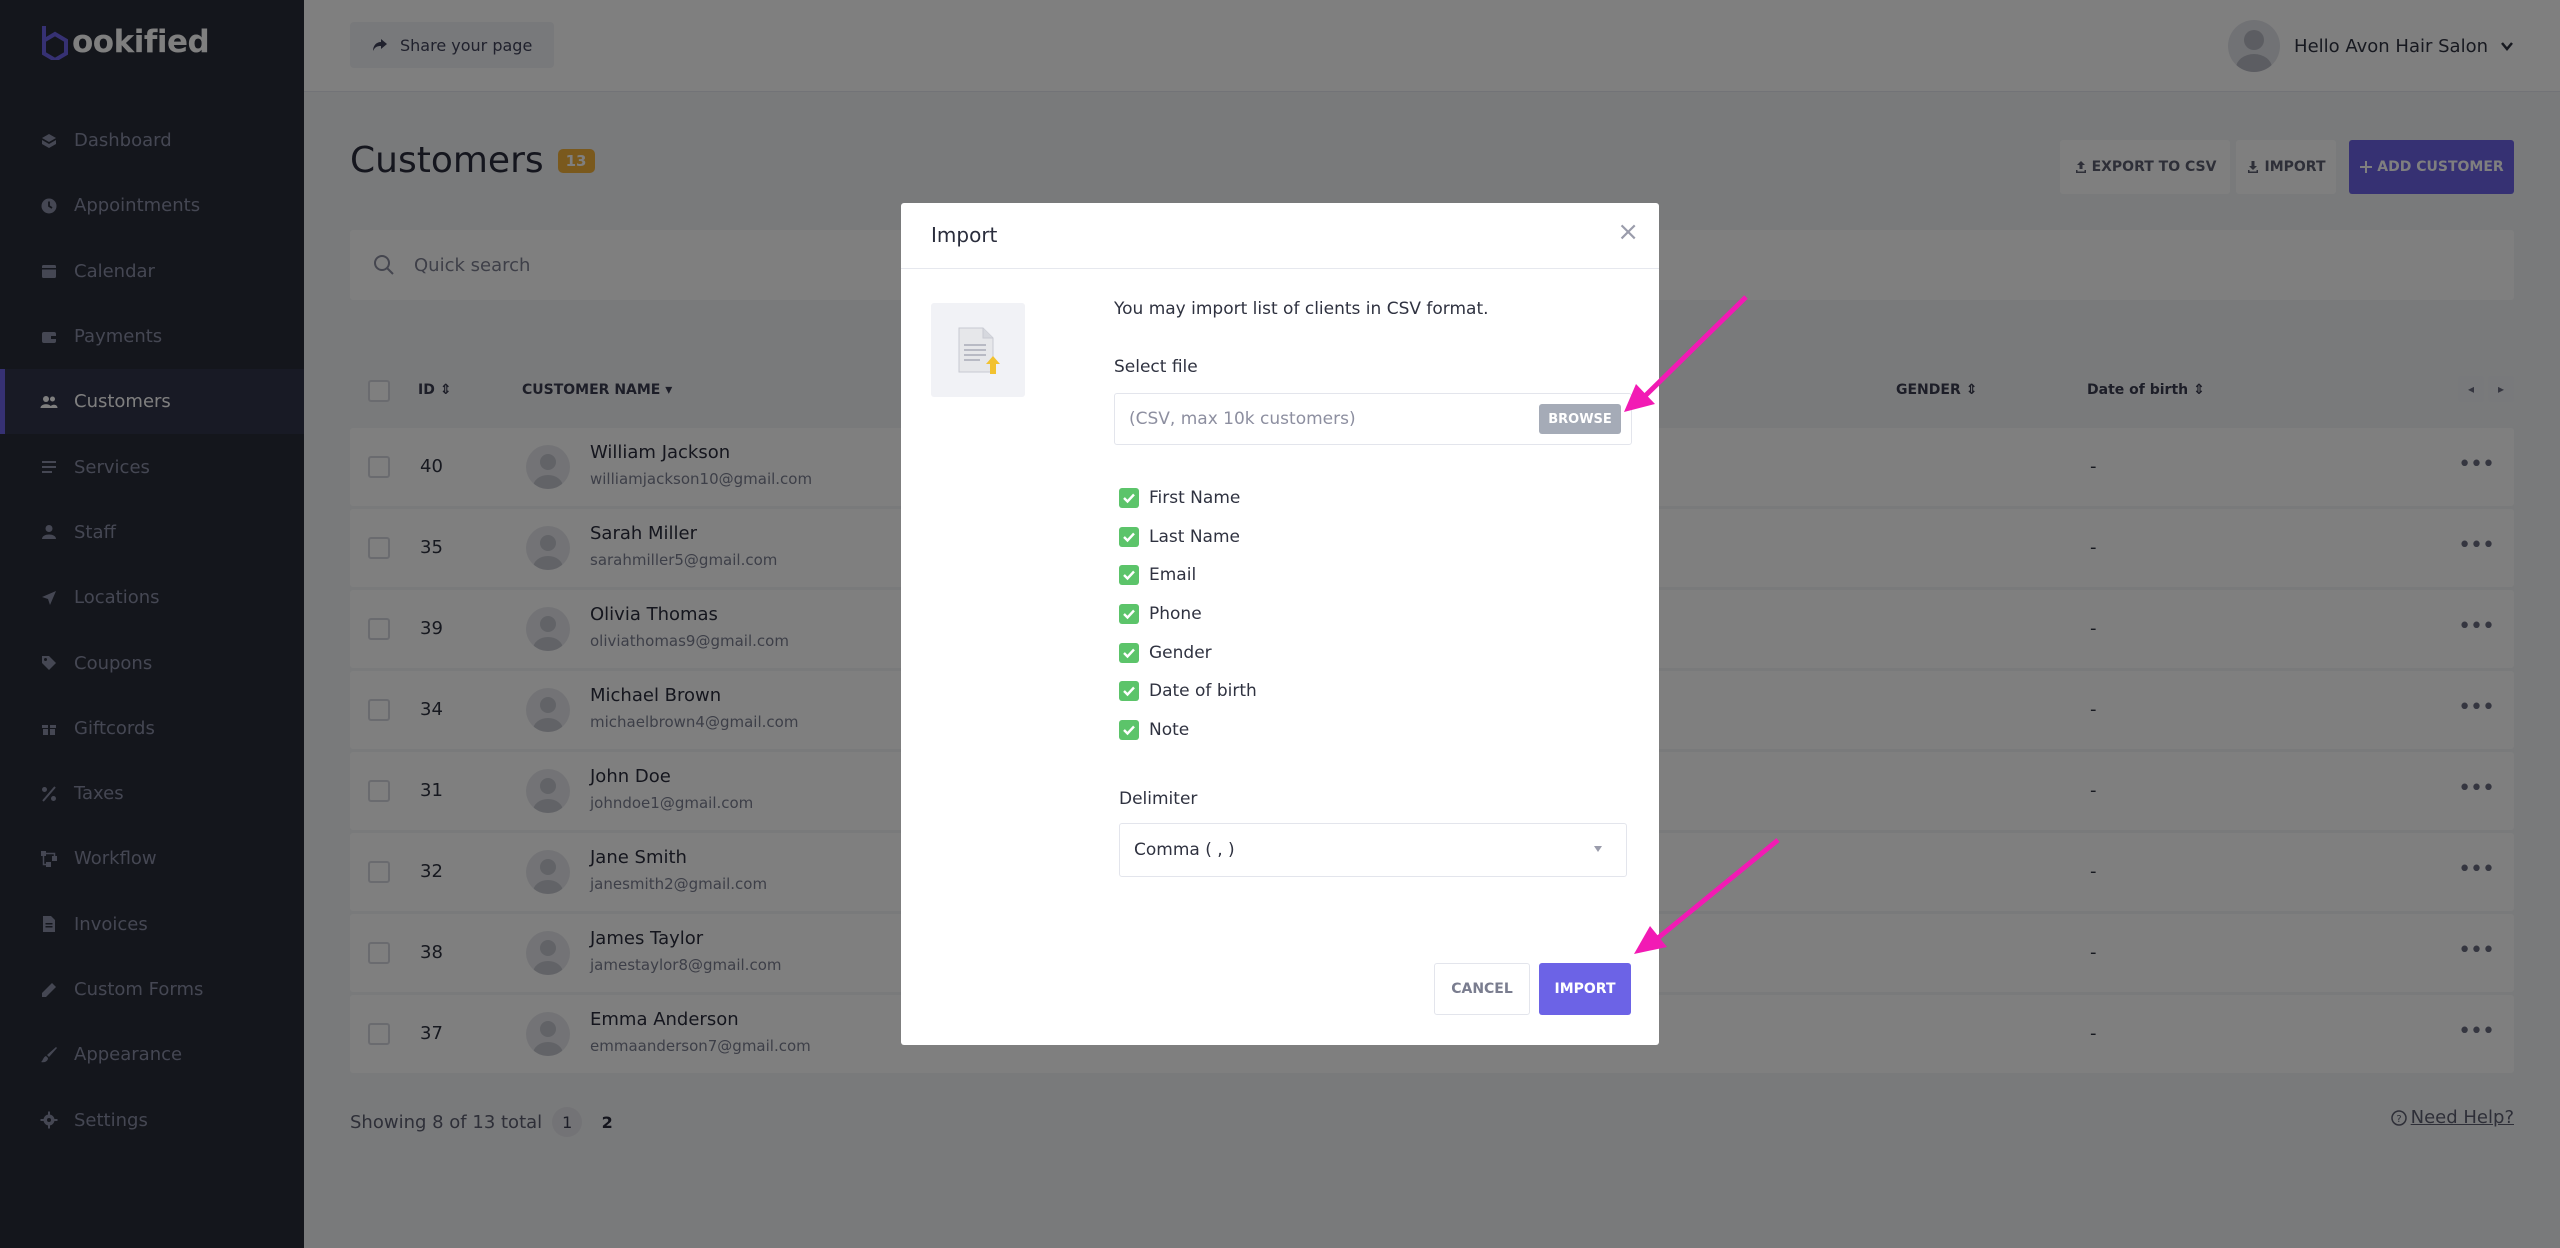  I want to click on delimiter-label: Delimiter, so click(1158, 799).